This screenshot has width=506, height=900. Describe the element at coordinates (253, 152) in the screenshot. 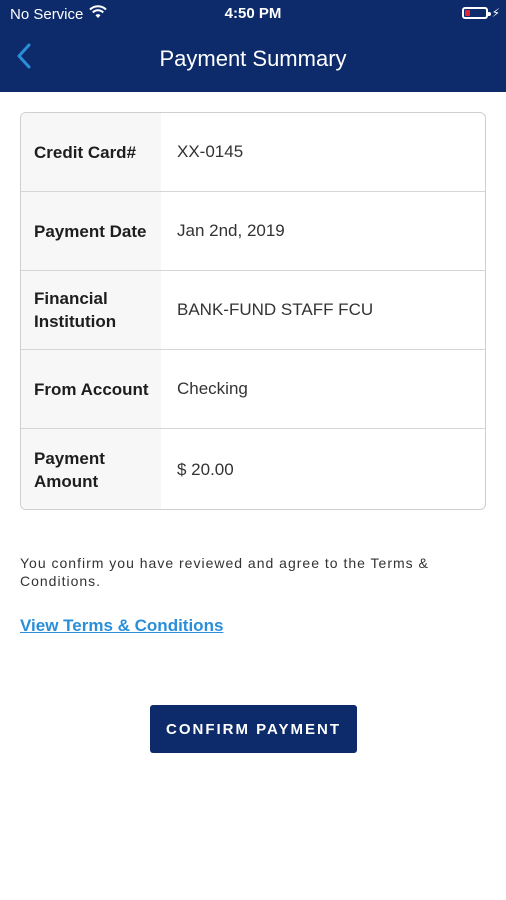

I see `summary-row-credit-card: Credit Card# XX-0145` at that location.